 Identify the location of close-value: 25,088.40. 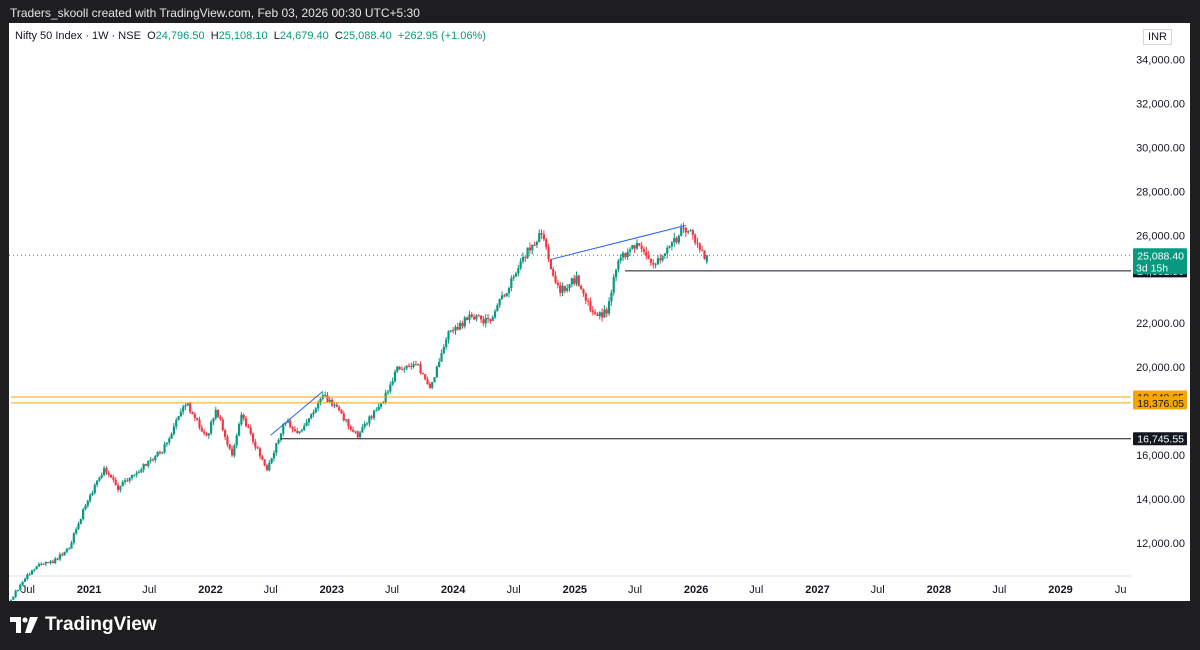
(367, 36).